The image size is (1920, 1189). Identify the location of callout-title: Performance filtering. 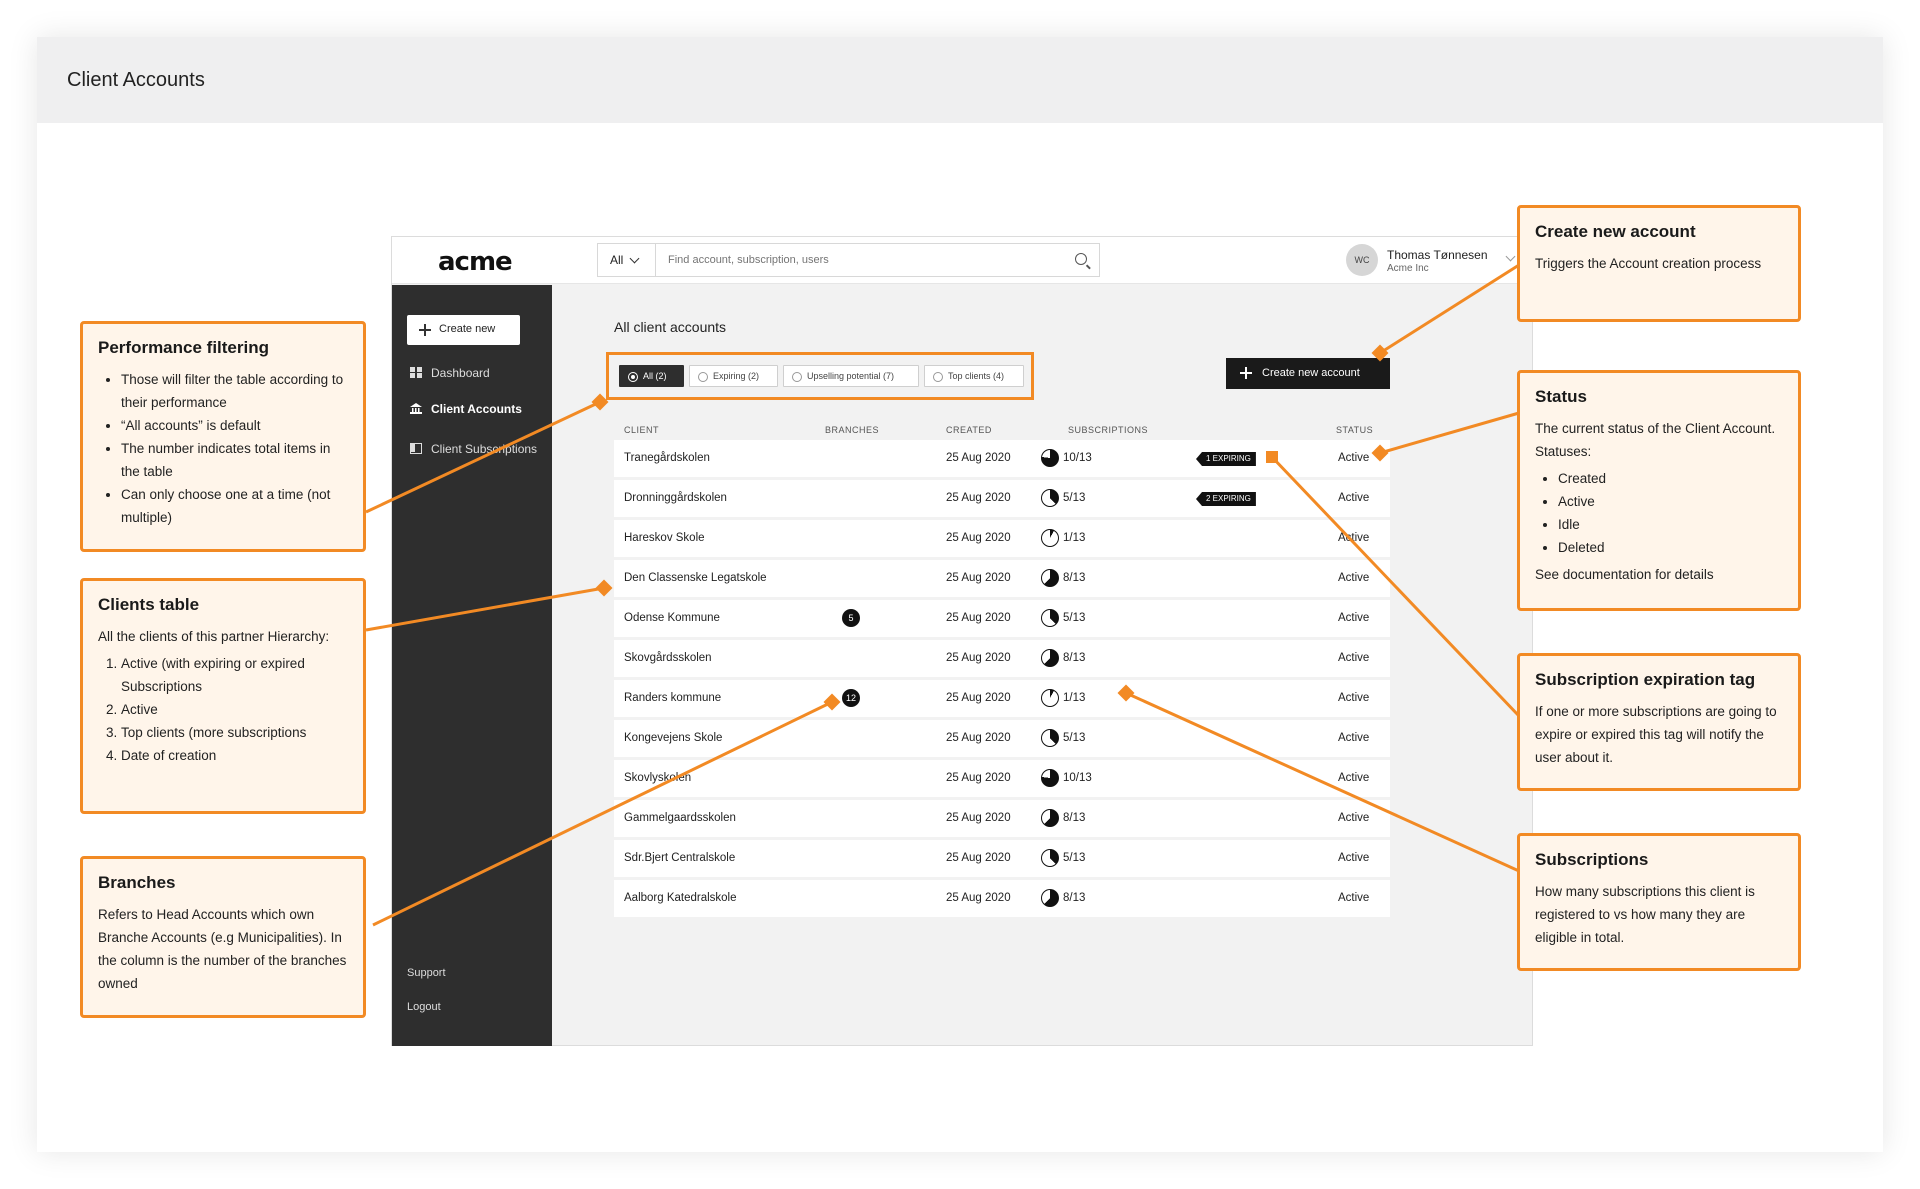
(183, 347).